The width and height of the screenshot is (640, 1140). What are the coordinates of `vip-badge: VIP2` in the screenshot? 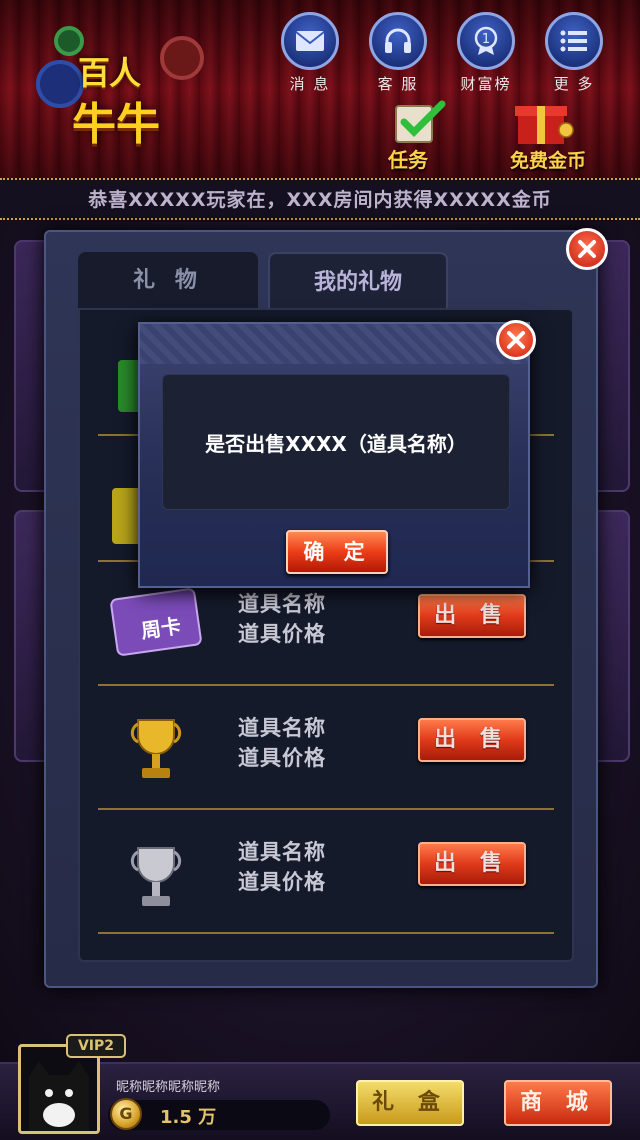 It's located at (96, 1046).